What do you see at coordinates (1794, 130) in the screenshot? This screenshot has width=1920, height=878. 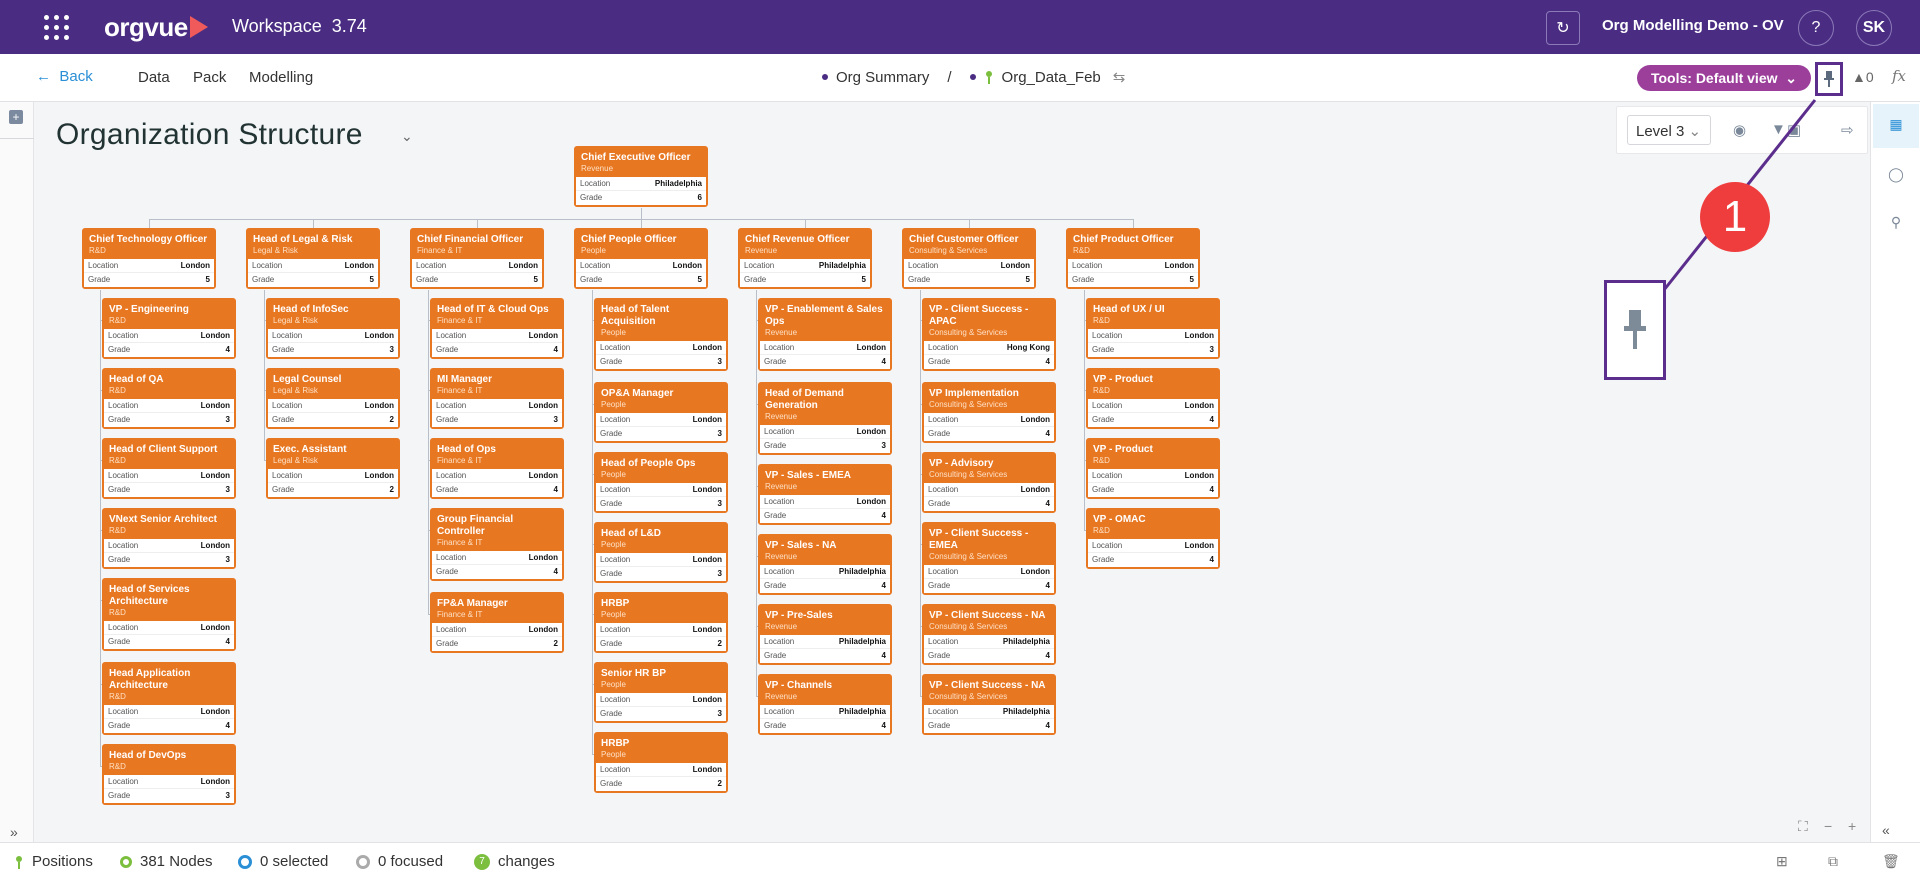 I see `layers-icon: ▣` at bounding box center [1794, 130].